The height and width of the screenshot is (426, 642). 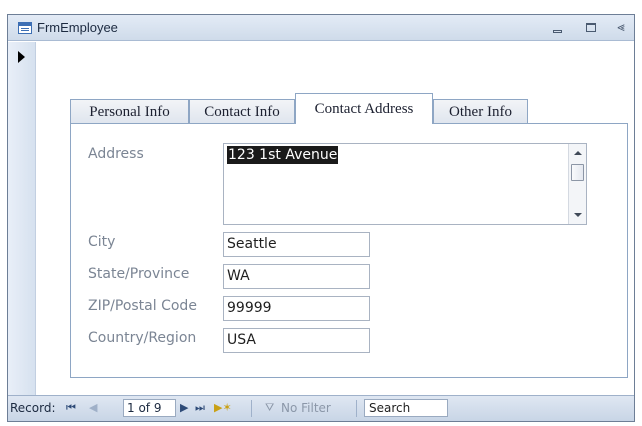 What do you see at coordinates (21, 57) in the screenshot?
I see `current-record-arrow-icon` at bounding box center [21, 57].